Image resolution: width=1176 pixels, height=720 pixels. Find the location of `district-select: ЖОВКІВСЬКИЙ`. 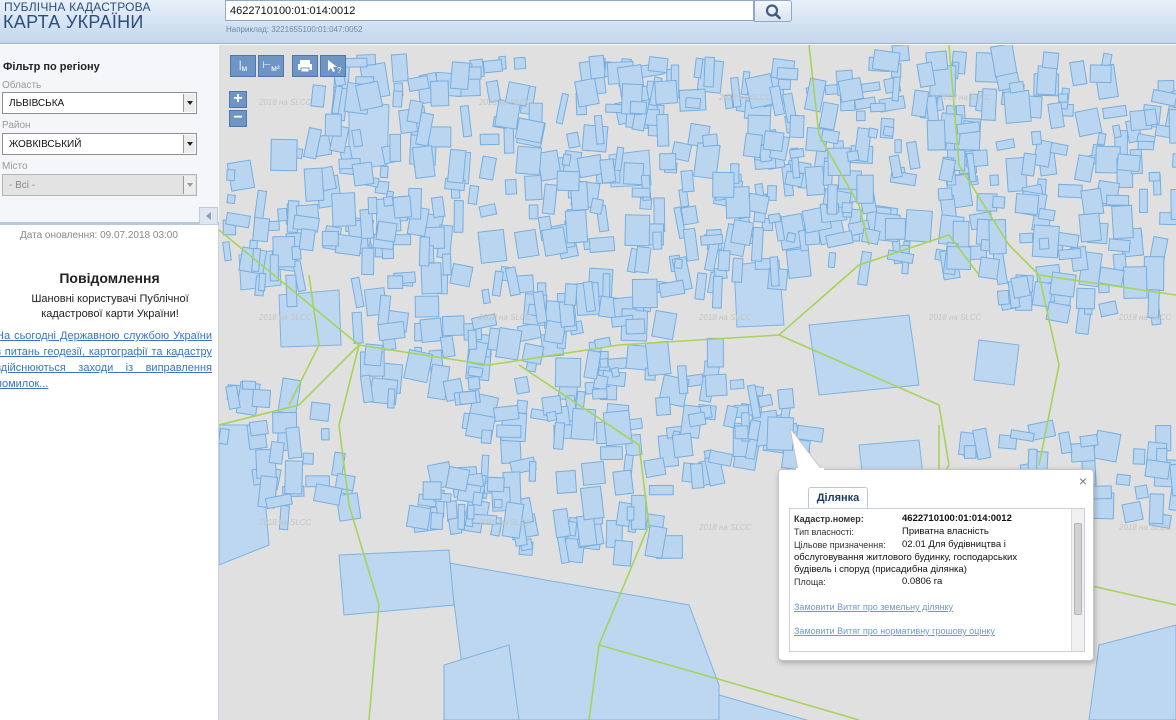

district-select: ЖОВКІВСЬКИЙ is located at coordinates (99, 144).